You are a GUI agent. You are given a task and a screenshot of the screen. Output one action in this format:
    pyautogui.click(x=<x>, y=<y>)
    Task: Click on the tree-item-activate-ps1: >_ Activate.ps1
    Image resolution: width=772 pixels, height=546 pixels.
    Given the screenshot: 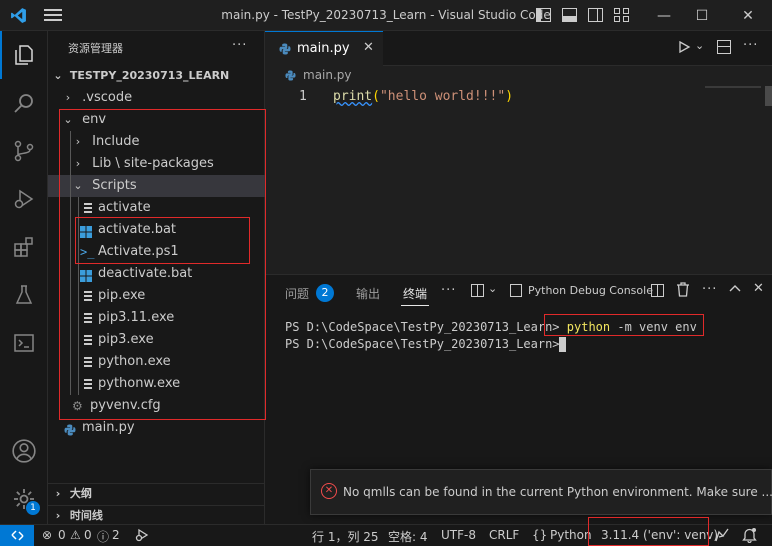 What is the action you would take?
    pyautogui.click(x=156, y=252)
    